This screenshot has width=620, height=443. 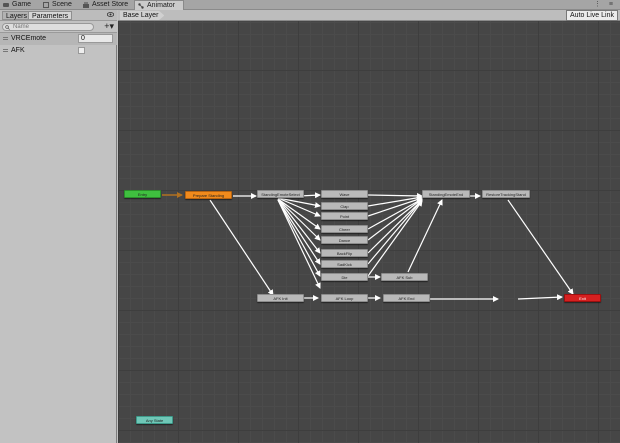 What do you see at coordinates (110, 4) in the screenshot?
I see `tab-asset-store-label: Asset Store` at bounding box center [110, 4].